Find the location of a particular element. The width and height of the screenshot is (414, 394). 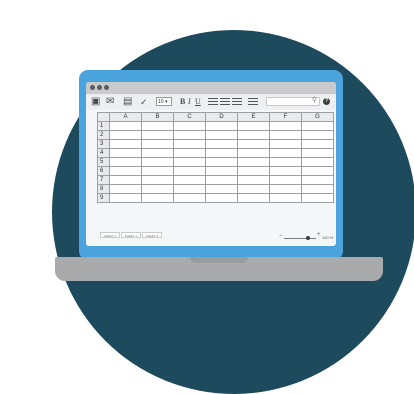

align-center-icon is located at coordinates (225, 101).